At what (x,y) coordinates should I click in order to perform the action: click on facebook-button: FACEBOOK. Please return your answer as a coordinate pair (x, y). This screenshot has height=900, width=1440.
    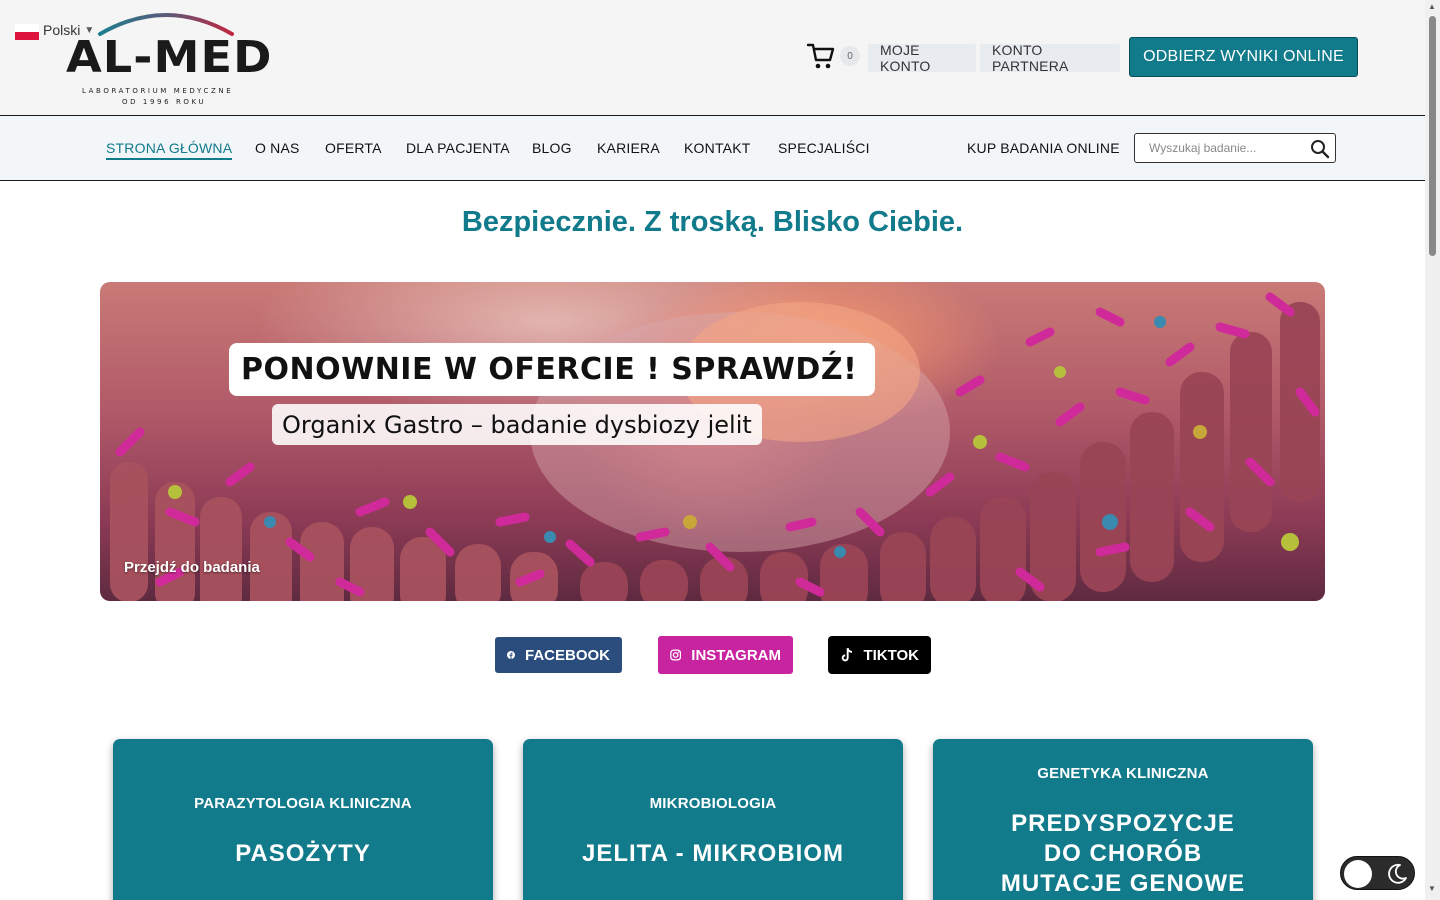
    Looking at the image, I should click on (558, 655).